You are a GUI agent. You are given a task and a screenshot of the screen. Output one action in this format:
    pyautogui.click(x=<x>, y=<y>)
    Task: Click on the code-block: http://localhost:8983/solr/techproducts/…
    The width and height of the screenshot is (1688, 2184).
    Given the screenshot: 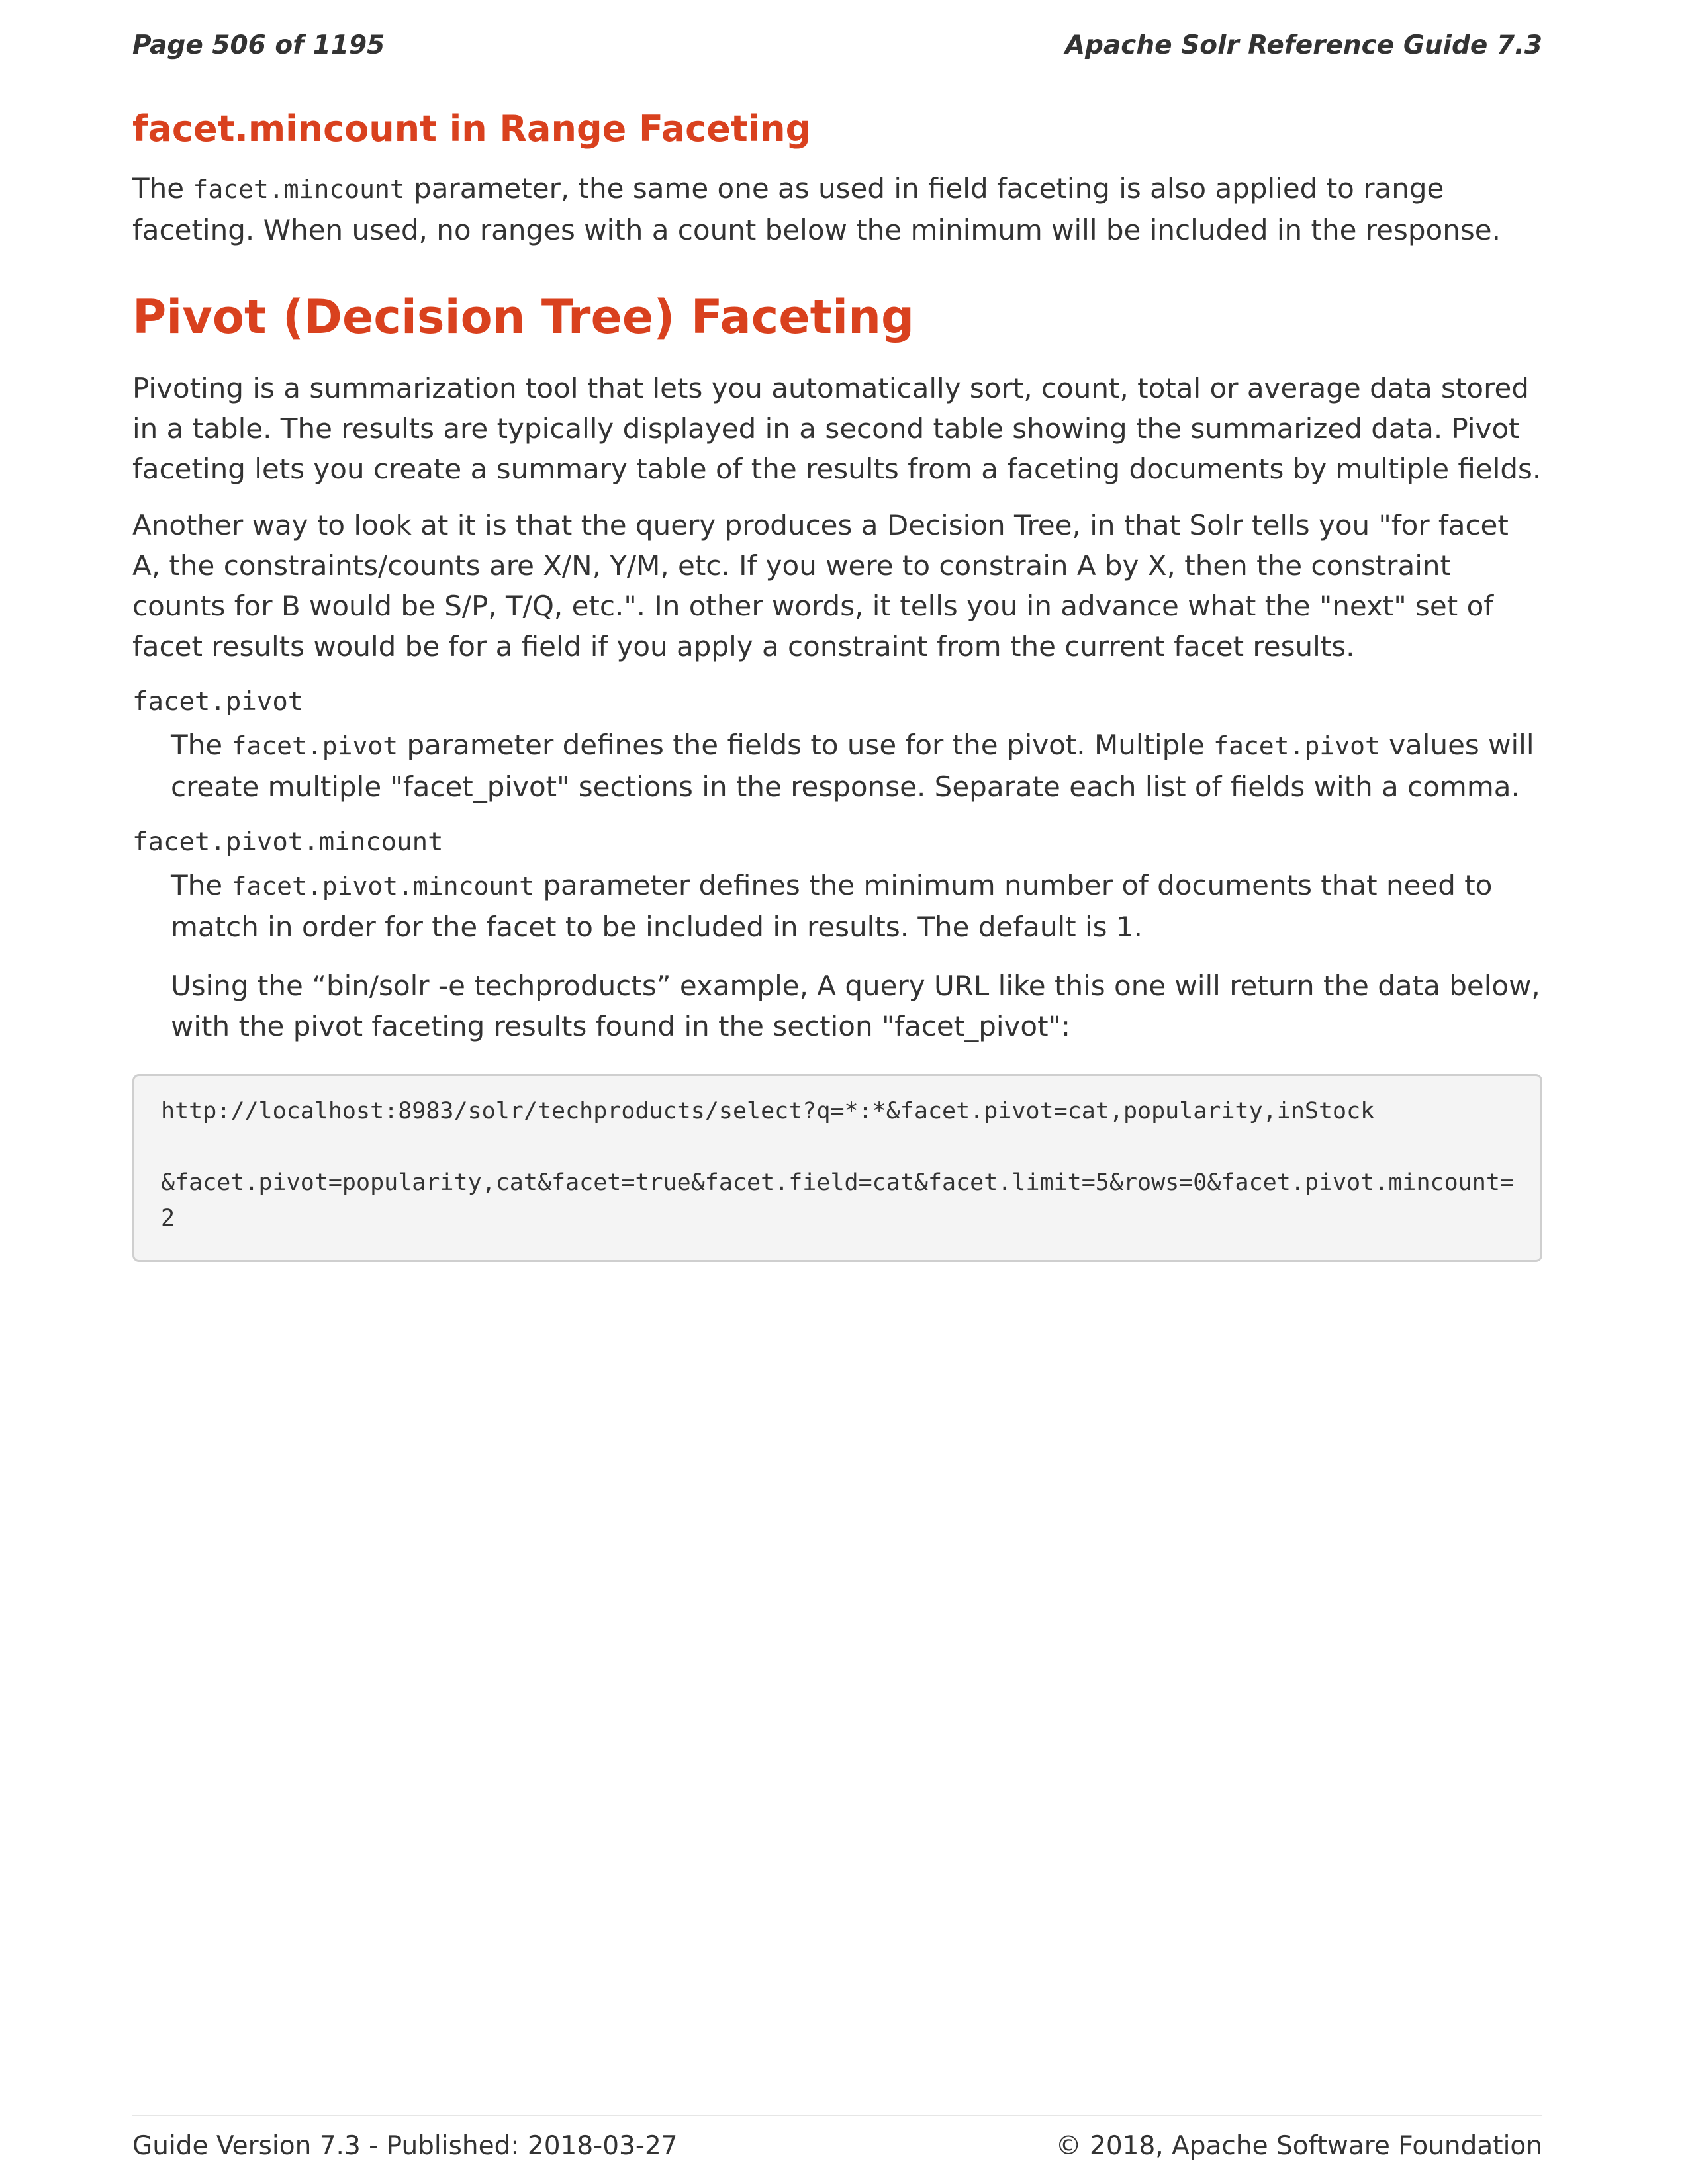 What is the action you would take?
    pyautogui.click(x=837, y=1168)
    